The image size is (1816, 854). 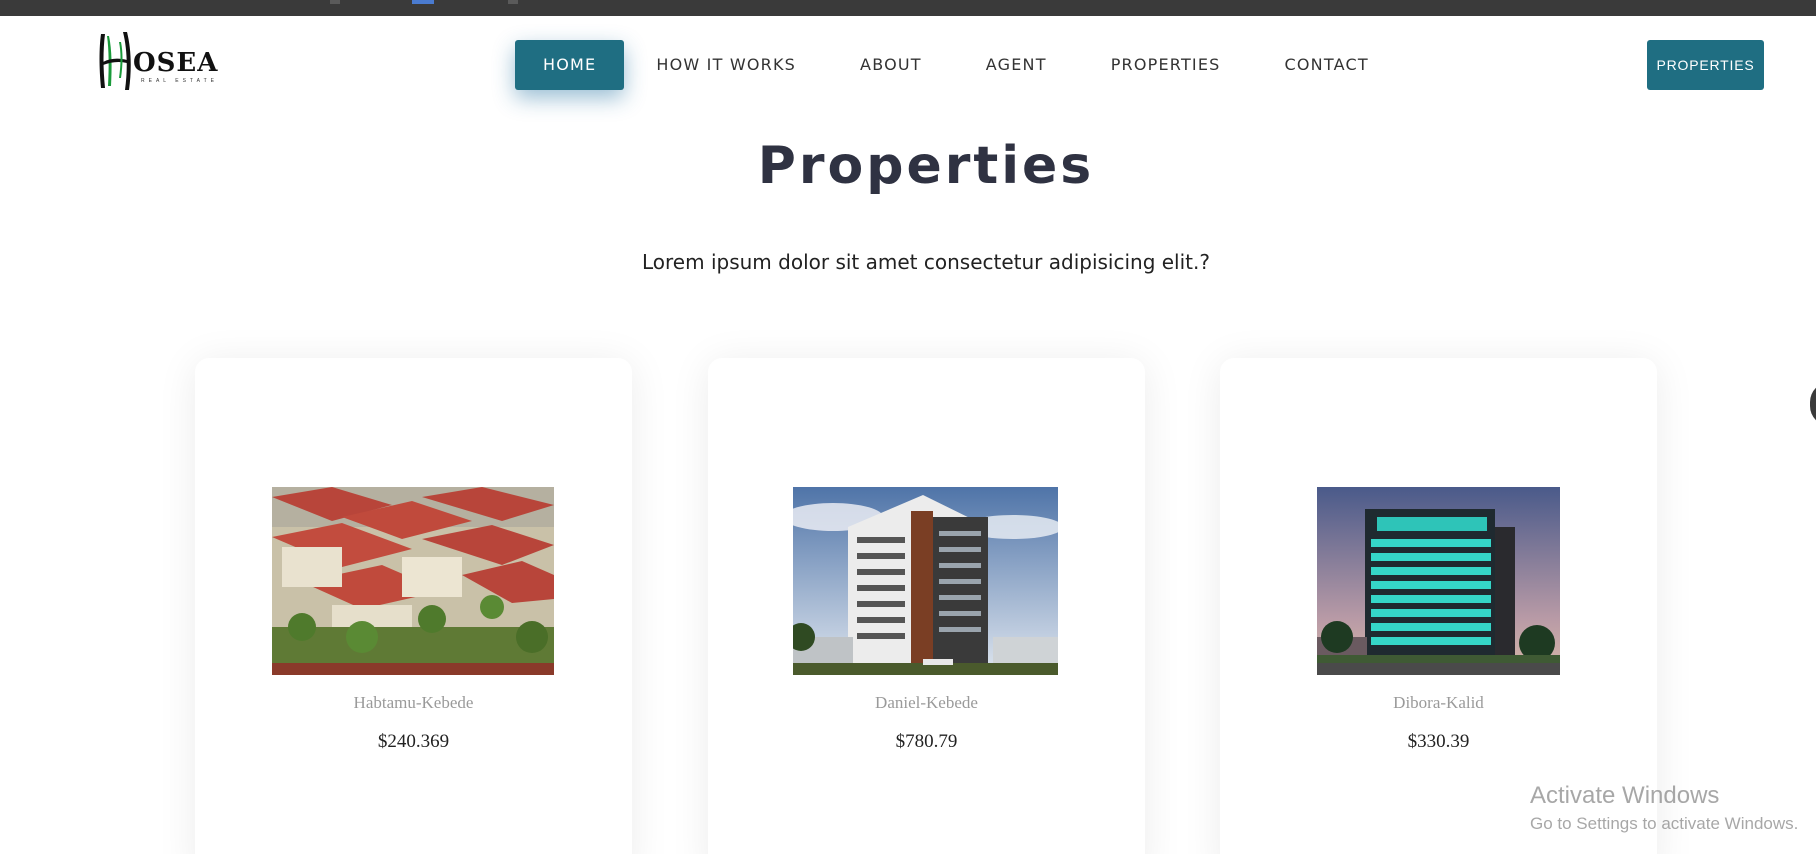 What do you see at coordinates (115, 61) in the screenshot?
I see `logo-mark-icon` at bounding box center [115, 61].